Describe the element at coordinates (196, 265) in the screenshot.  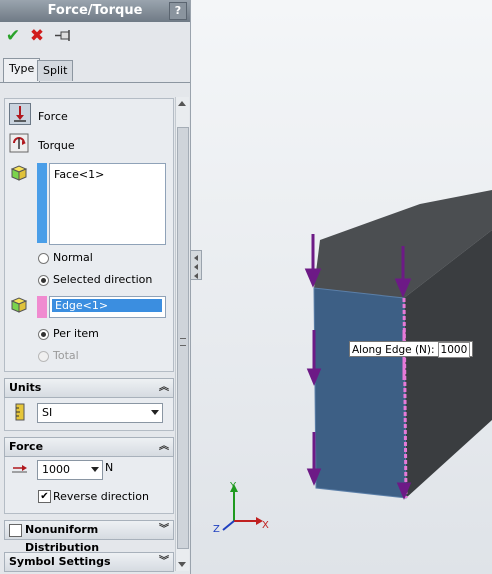
I see `panel-splitter-handle` at that location.